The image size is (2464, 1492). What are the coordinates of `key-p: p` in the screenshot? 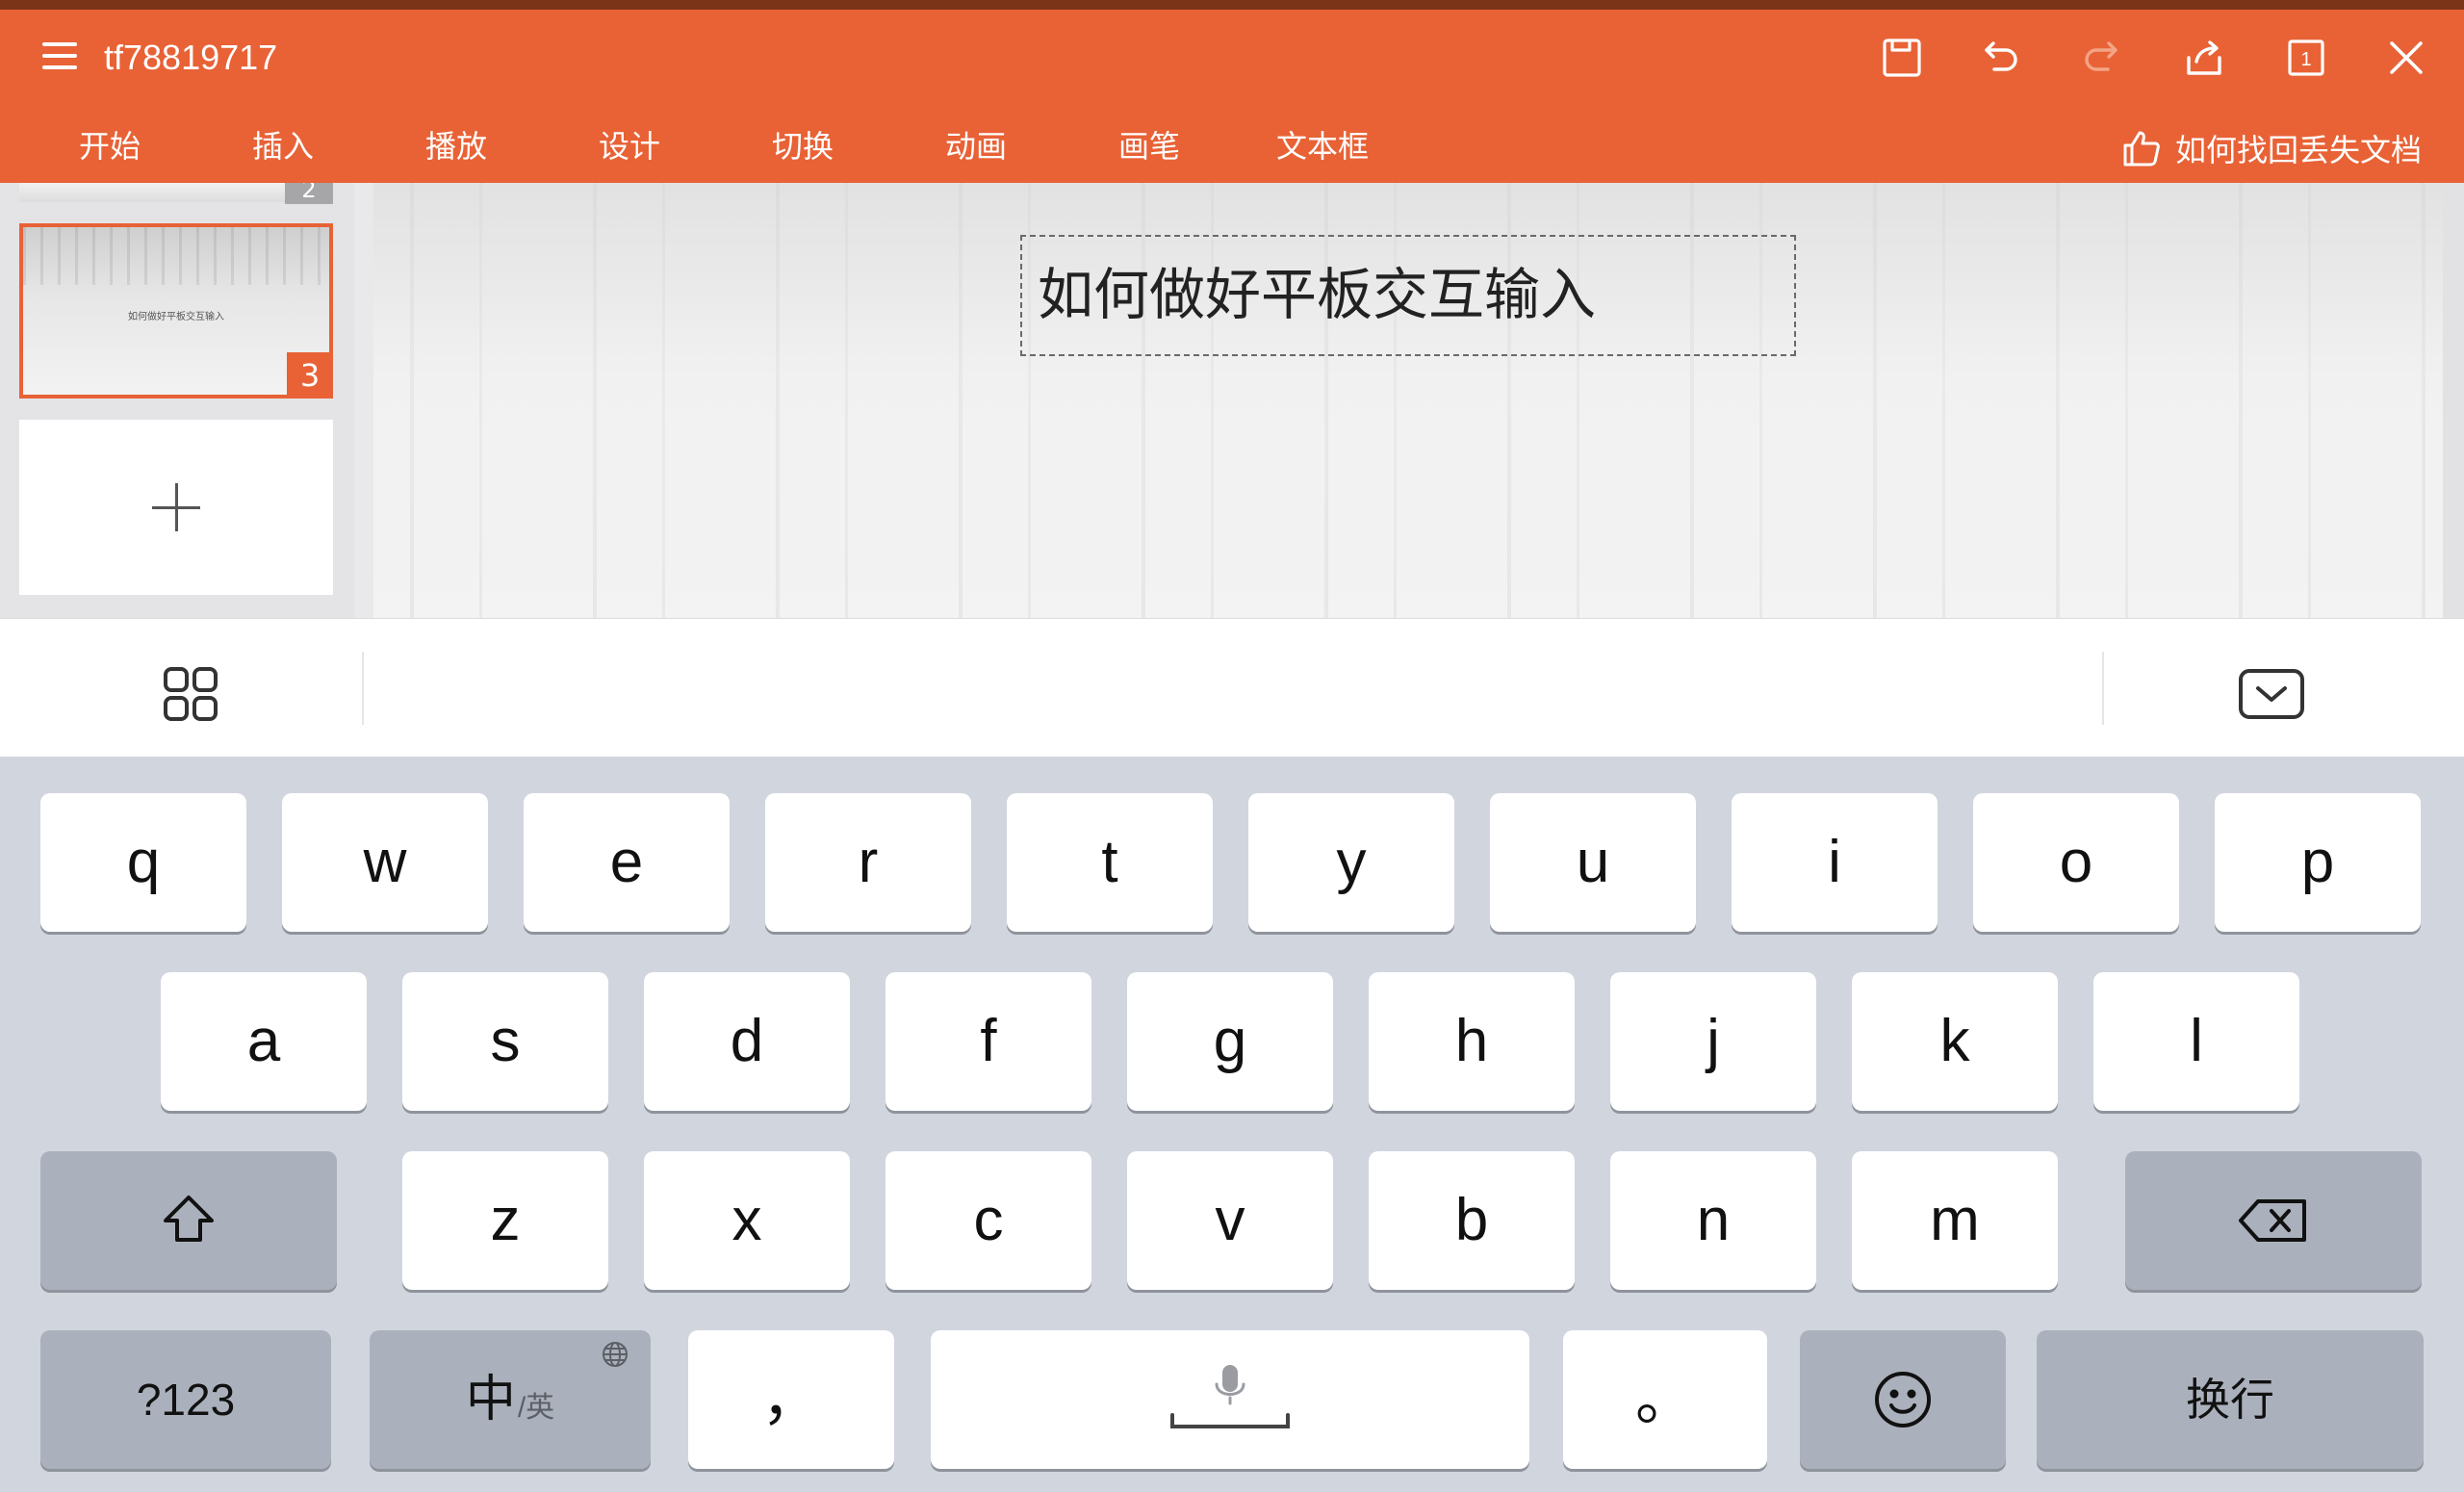 It's located at (2318, 862).